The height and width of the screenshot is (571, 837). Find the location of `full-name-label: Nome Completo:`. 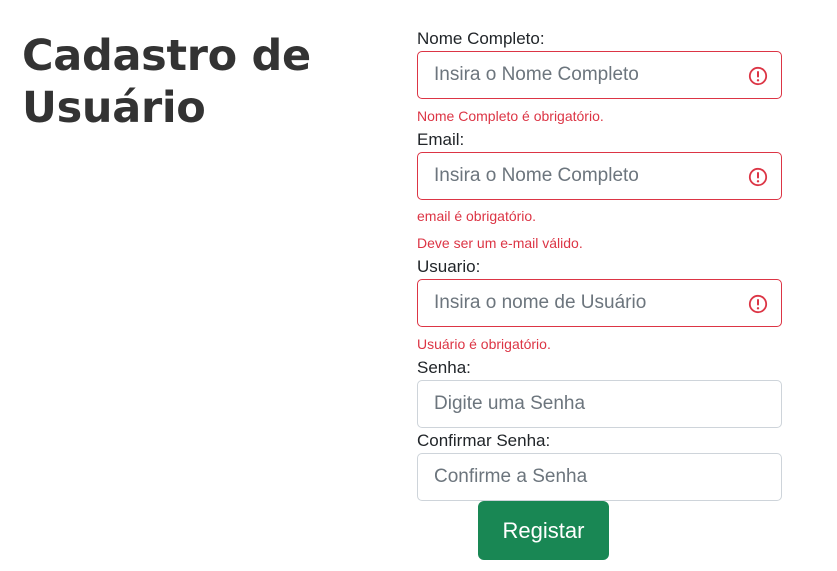

full-name-label: Nome Completo: is located at coordinates (481, 38).